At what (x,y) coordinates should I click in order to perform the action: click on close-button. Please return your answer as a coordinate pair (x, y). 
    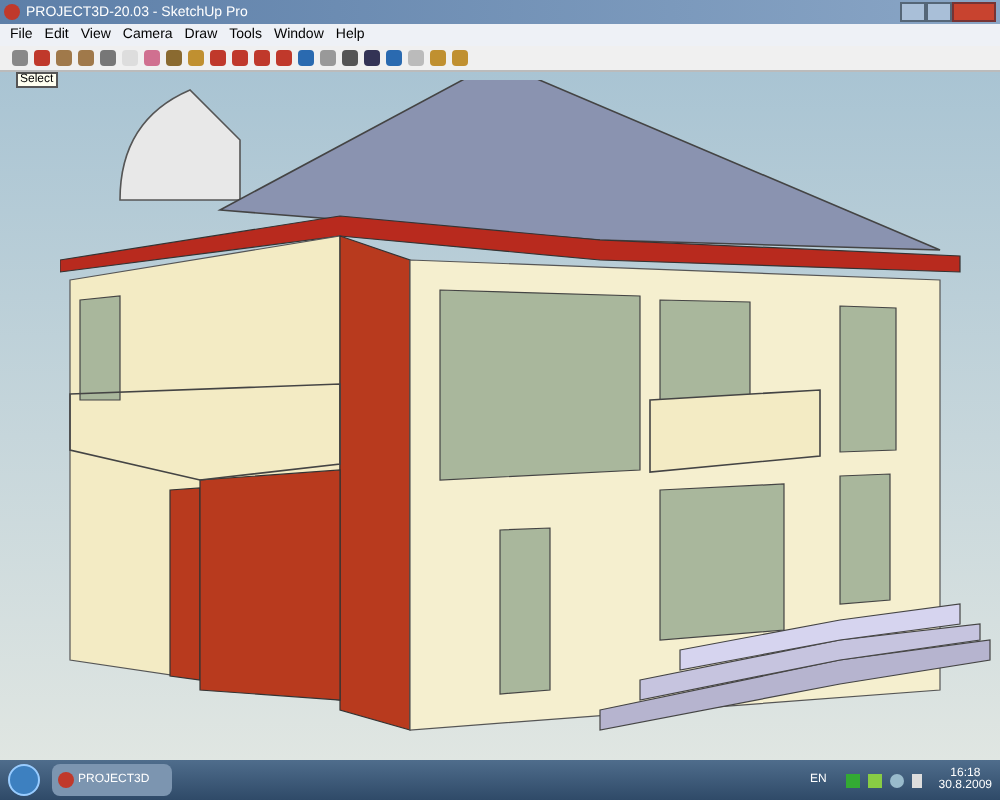
    Looking at the image, I should click on (974, 12).